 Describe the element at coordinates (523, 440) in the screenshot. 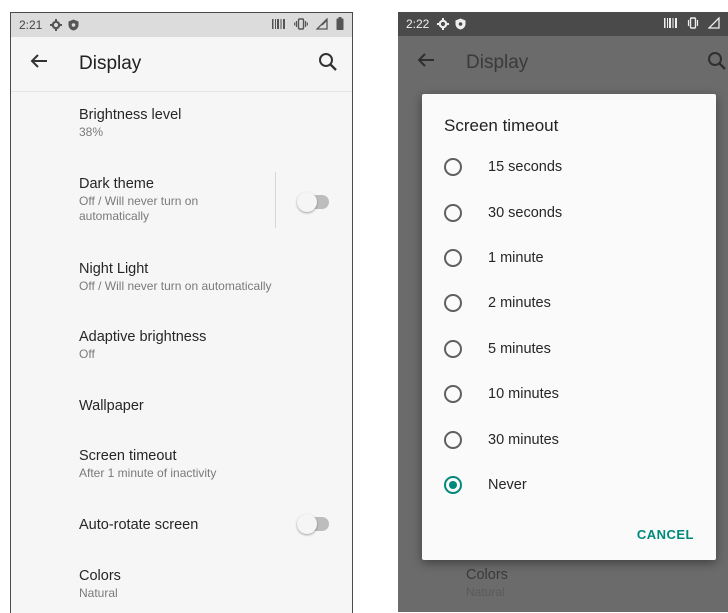

I see `option-label: 30 minutes` at that location.